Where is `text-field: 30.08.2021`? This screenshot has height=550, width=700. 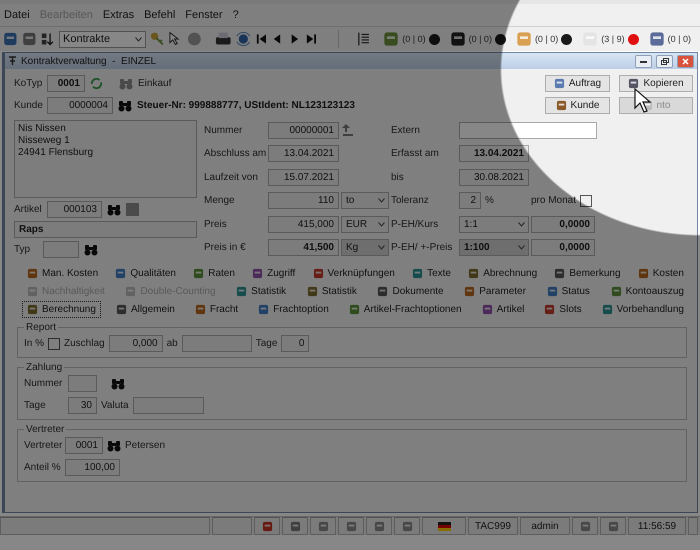 text-field: 30.08.2021 is located at coordinates (494, 177).